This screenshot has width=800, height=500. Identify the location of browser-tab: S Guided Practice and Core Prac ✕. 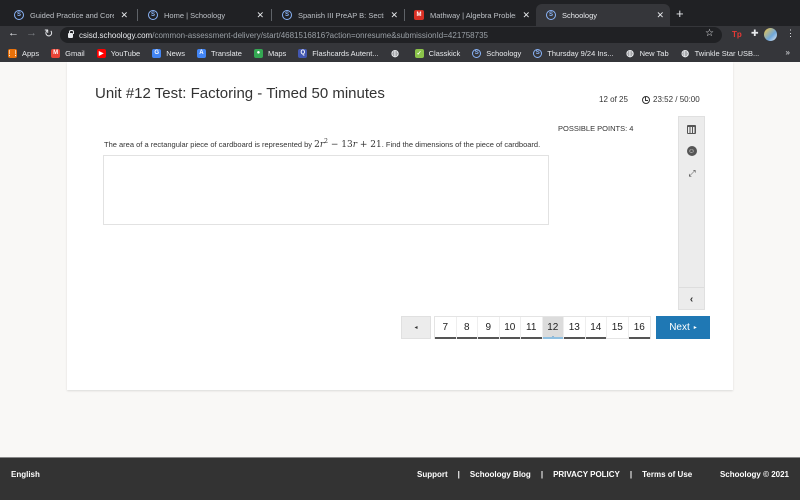
(69, 15).